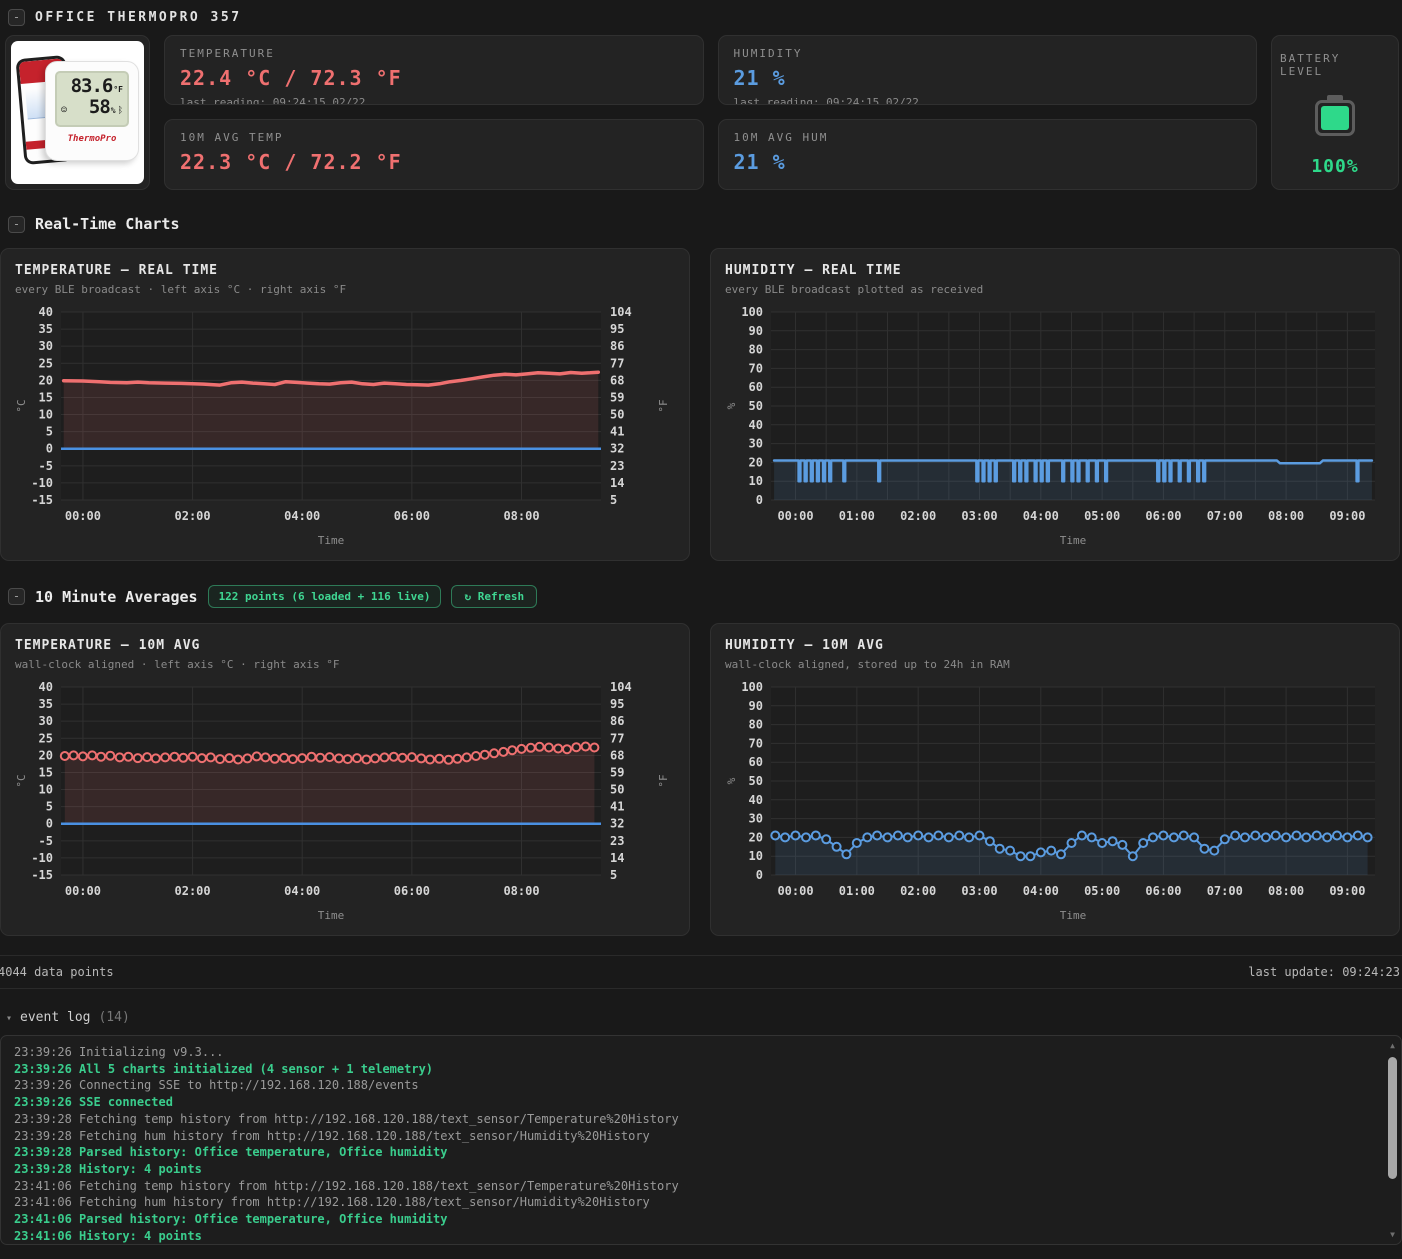 The width and height of the screenshot is (1402, 1259). What do you see at coordinates (9, 1018) in the screenshot?
I see `chevron-down-icon: ▾` at bounding box center [9, 1018].